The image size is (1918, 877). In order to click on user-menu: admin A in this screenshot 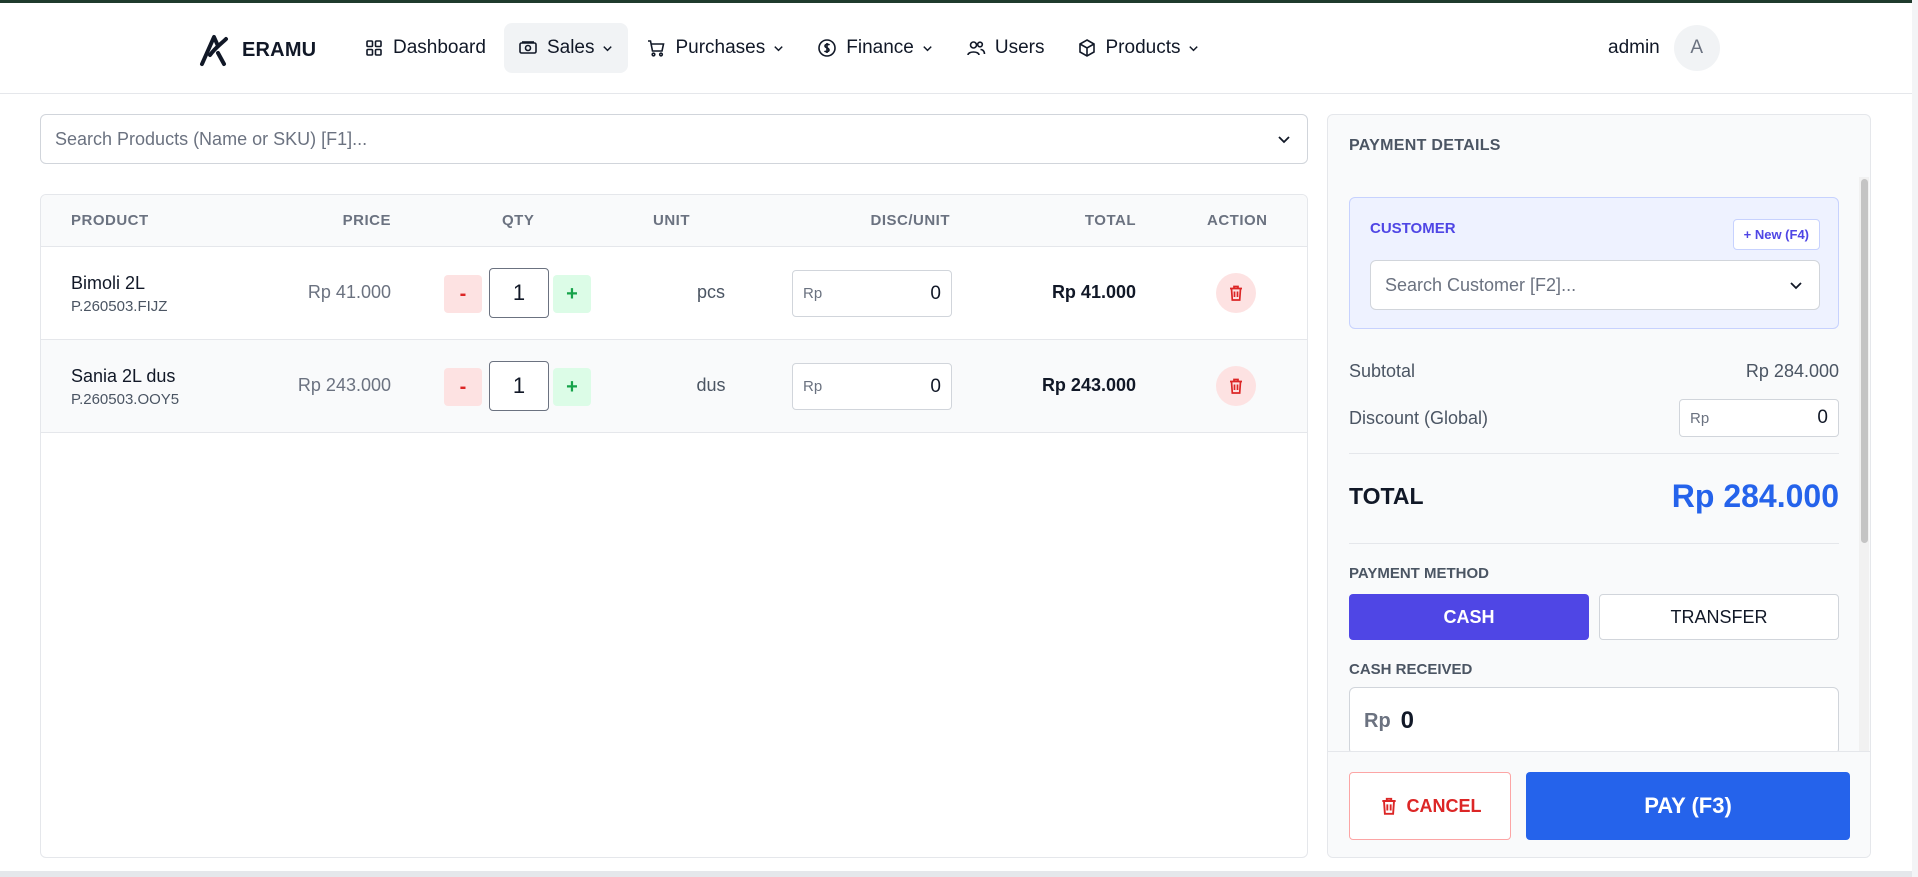, I will do `click(1664, 48)`.